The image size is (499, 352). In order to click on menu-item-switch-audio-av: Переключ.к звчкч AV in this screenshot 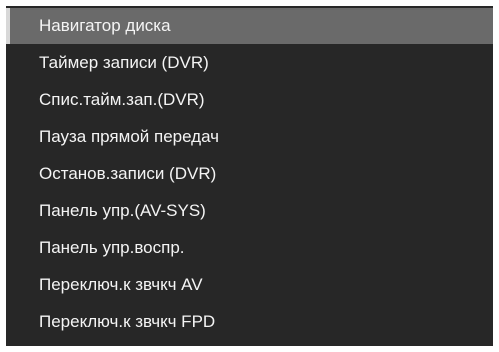, I will do `click(249, 285)`.